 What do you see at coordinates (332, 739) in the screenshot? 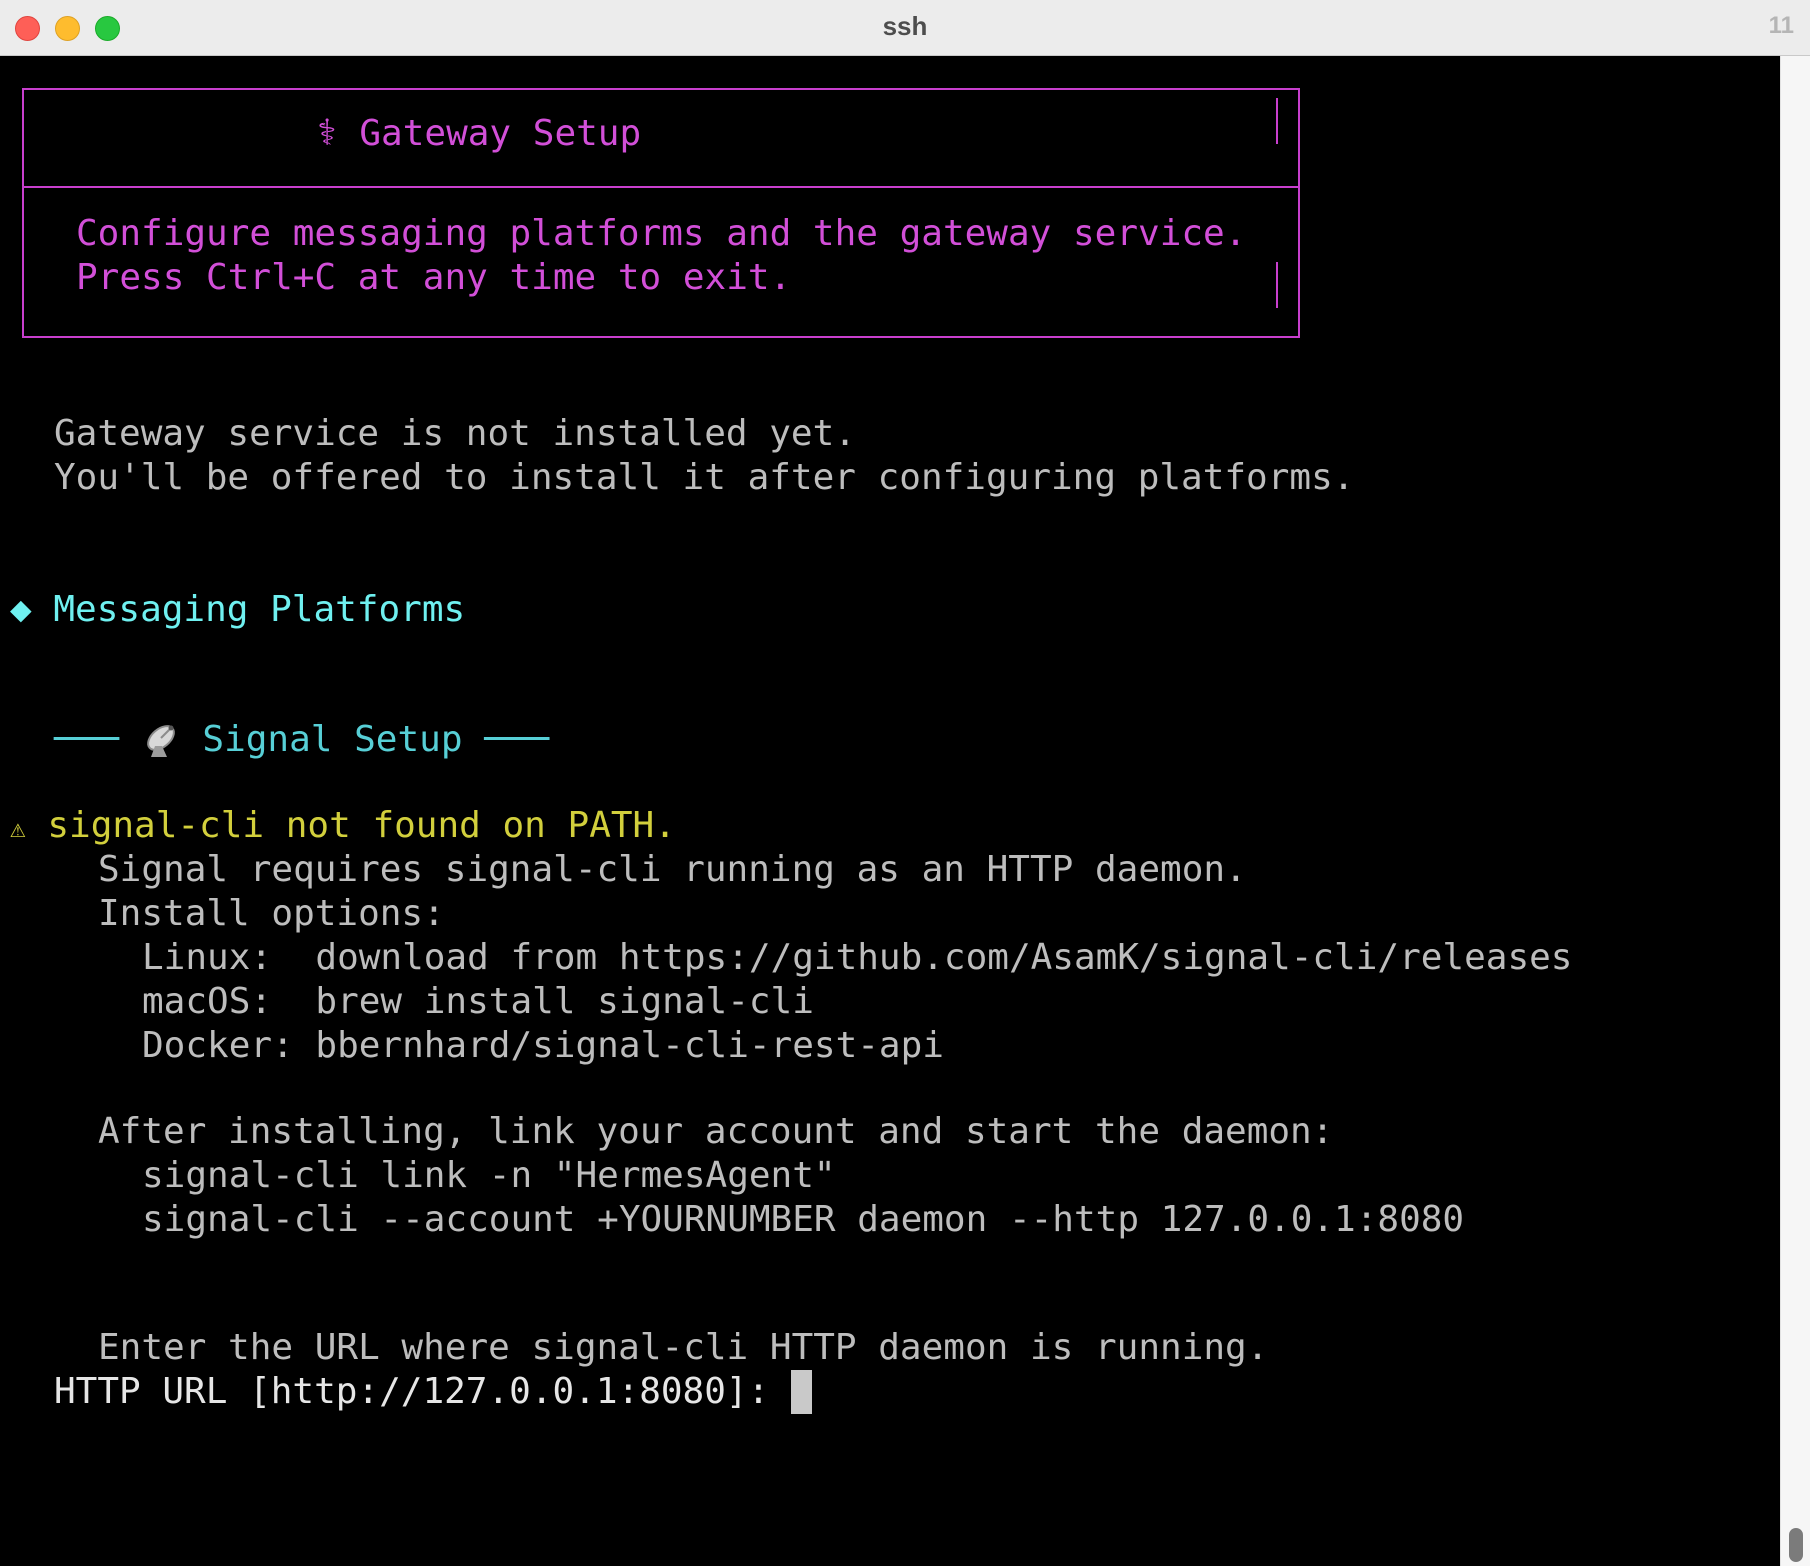
I see `signal-setup-title: Signal Setup` at bounding box center [332, 739].